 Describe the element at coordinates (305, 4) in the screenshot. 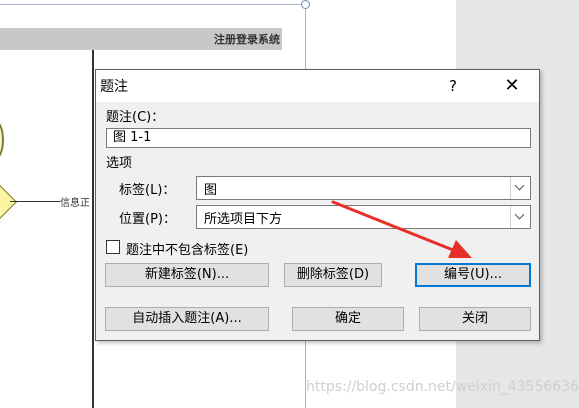

I see `resize-handle` at that location.